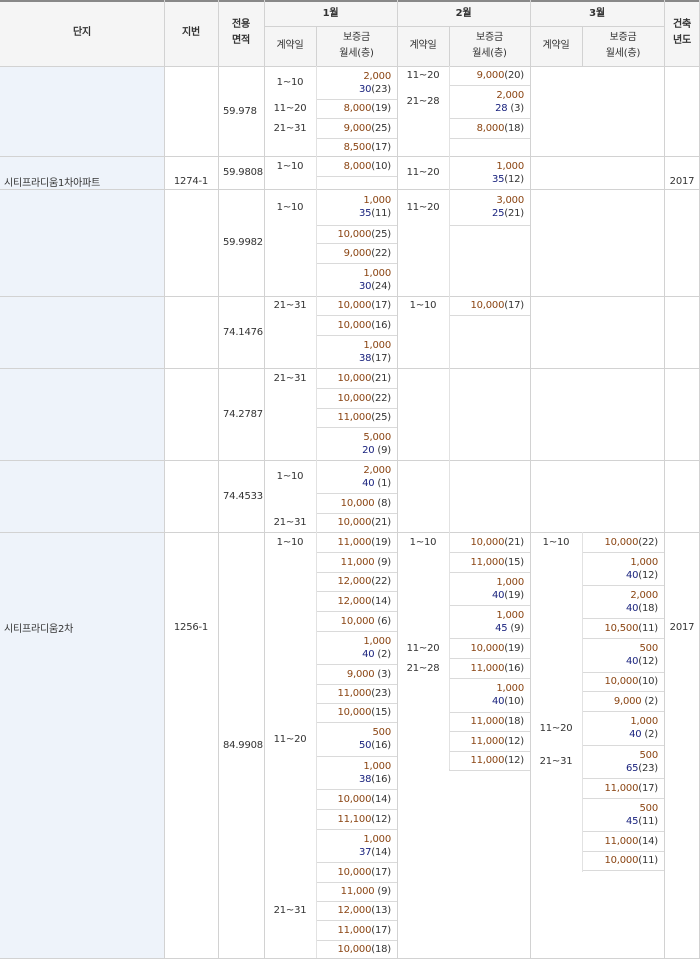 The image size is (700, 960). I want to click on entry-cell: 11,000(17), so click(356, 930).